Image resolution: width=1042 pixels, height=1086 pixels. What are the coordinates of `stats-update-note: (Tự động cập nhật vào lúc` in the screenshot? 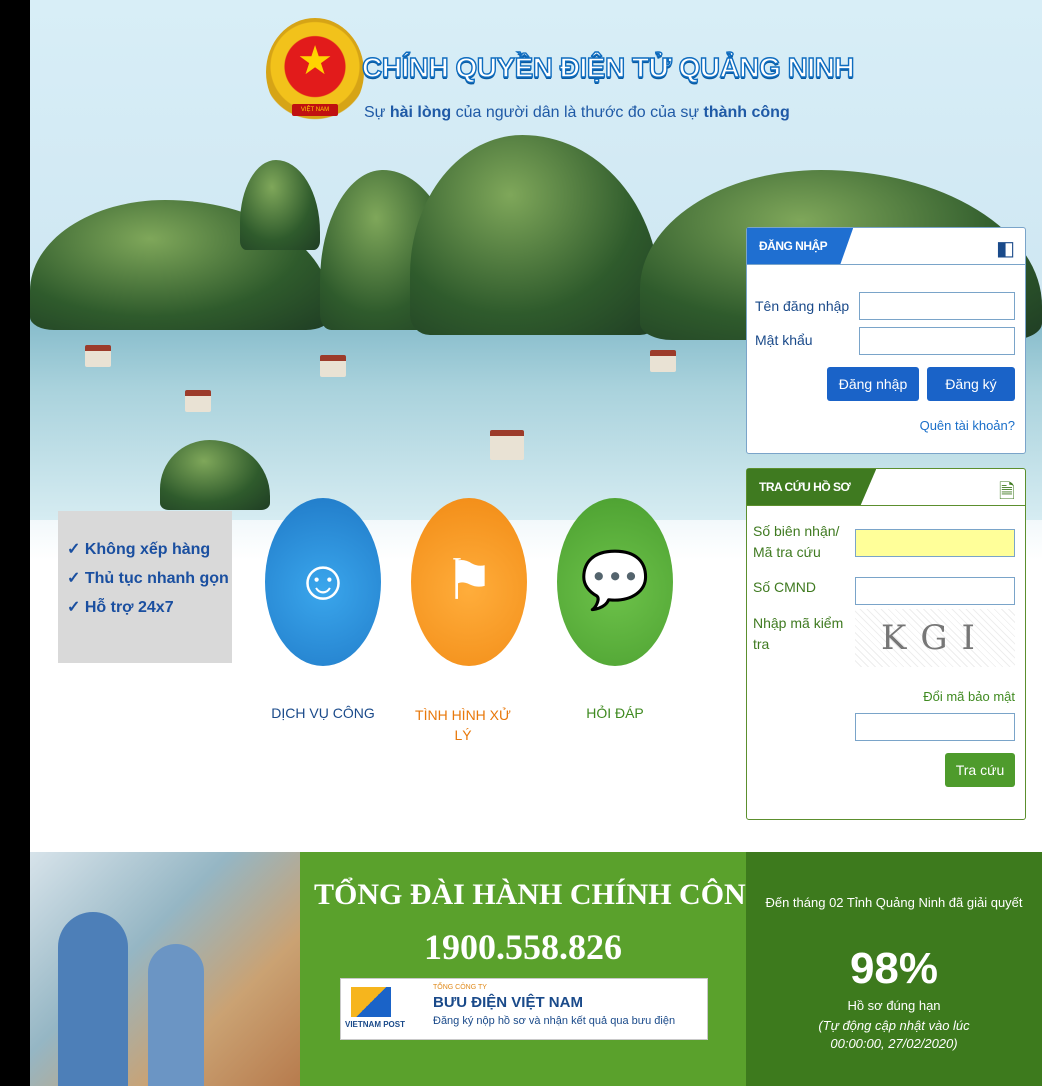 It's located at (894, 1025).